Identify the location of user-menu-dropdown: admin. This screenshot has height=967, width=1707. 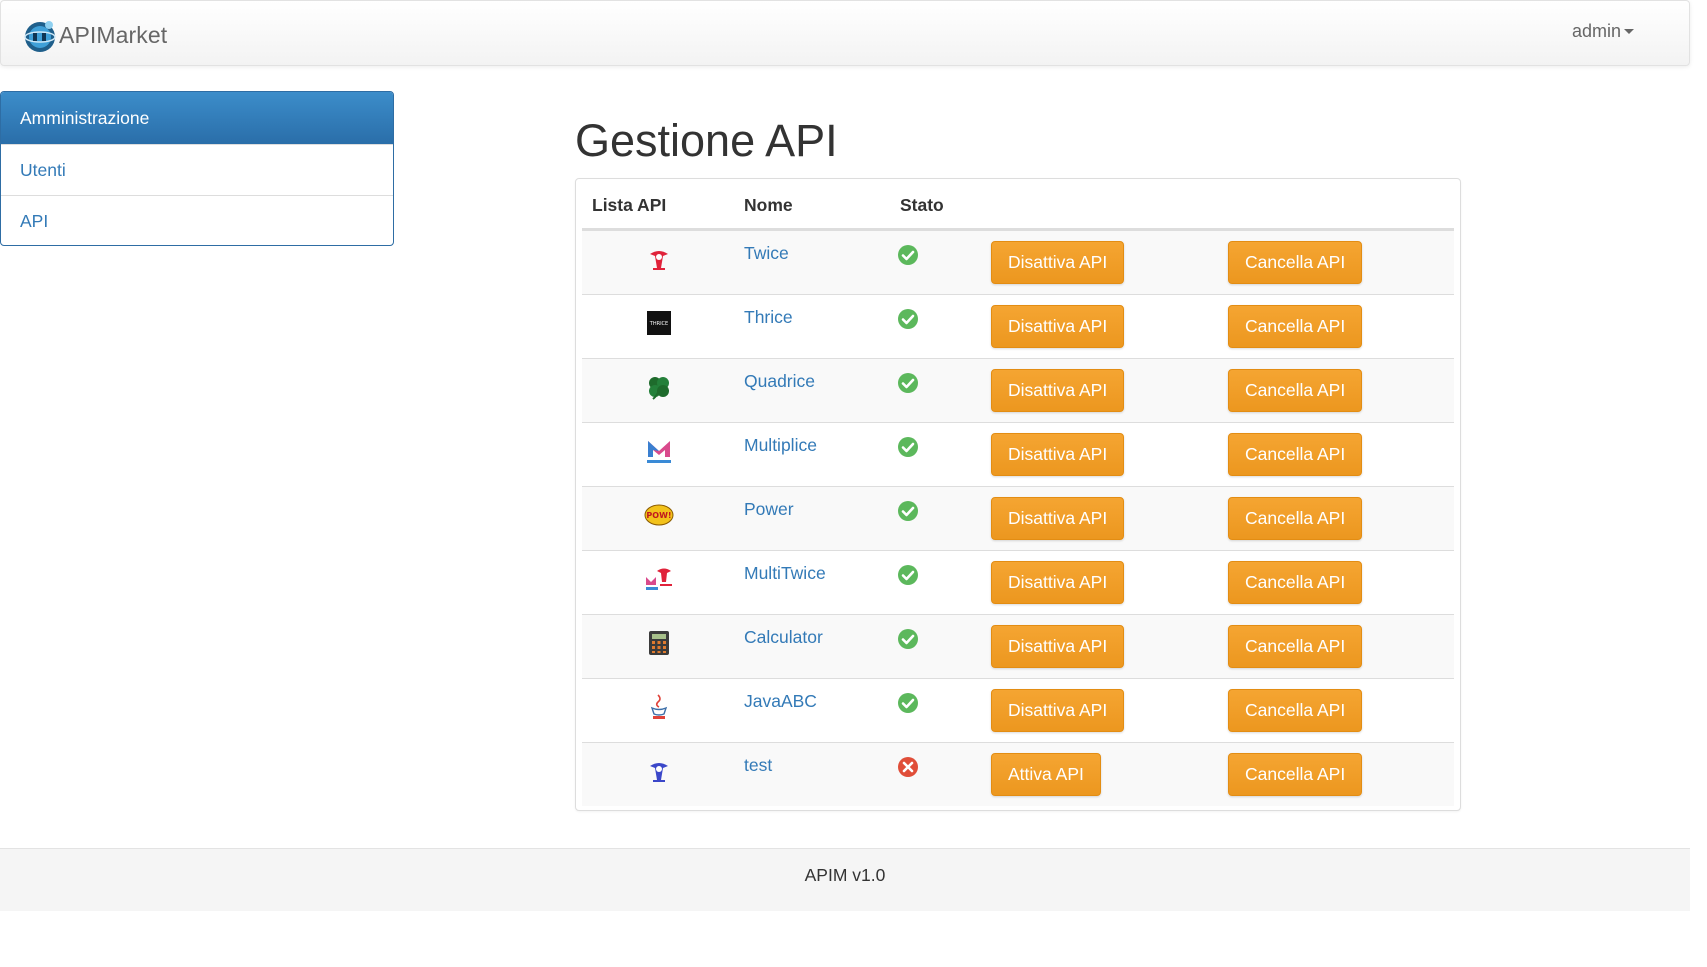
(1603, 31).